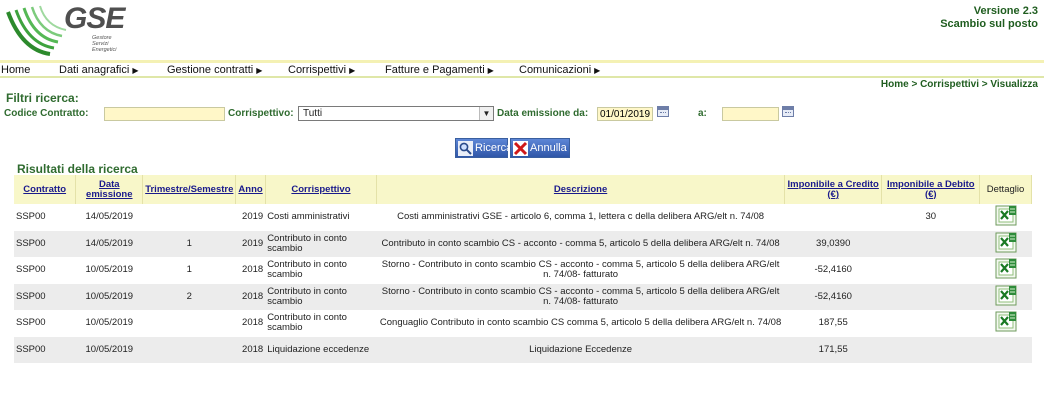 The image size is (1044, 406). Describe the element at coordinates (702, 113) in the screenshot. I see `data-emissione-a-label: a:` at that location.